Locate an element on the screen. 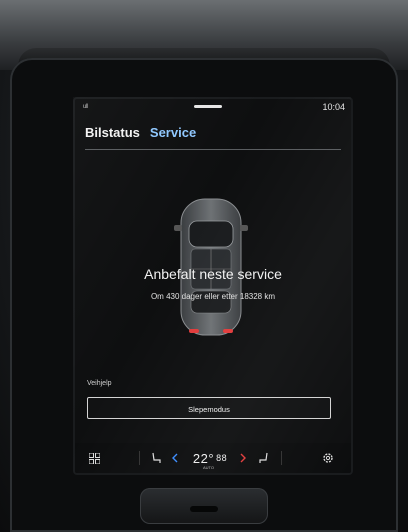 The image size is (408, 532). home-grid-icon is located at coordinates (94, 458).